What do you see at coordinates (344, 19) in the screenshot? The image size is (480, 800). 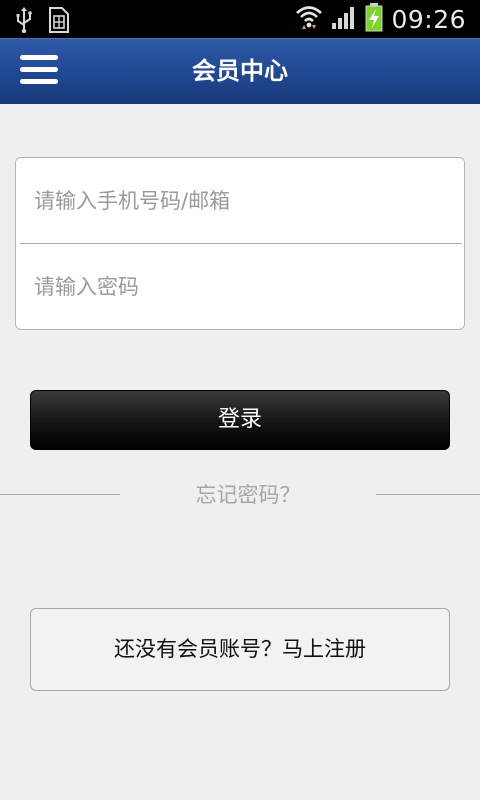 I see `signal-icon` at bounding box center [344, 19].